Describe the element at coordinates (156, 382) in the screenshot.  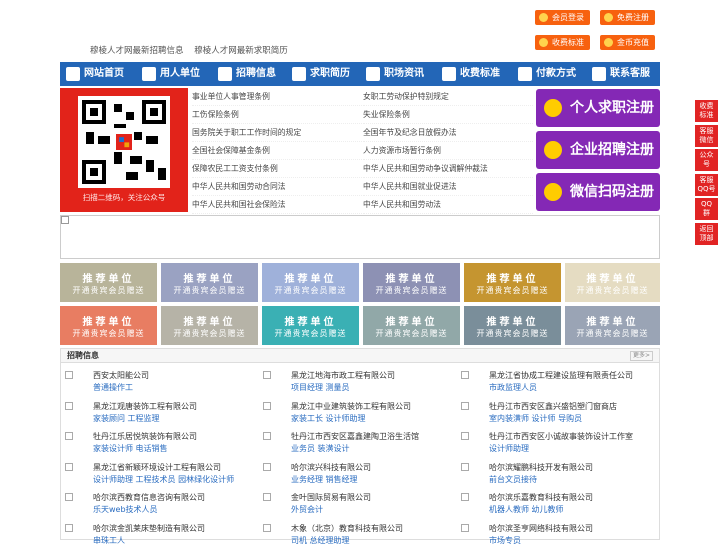
I see `job-item: 西安太阳能公司 普通操作工` at that location.